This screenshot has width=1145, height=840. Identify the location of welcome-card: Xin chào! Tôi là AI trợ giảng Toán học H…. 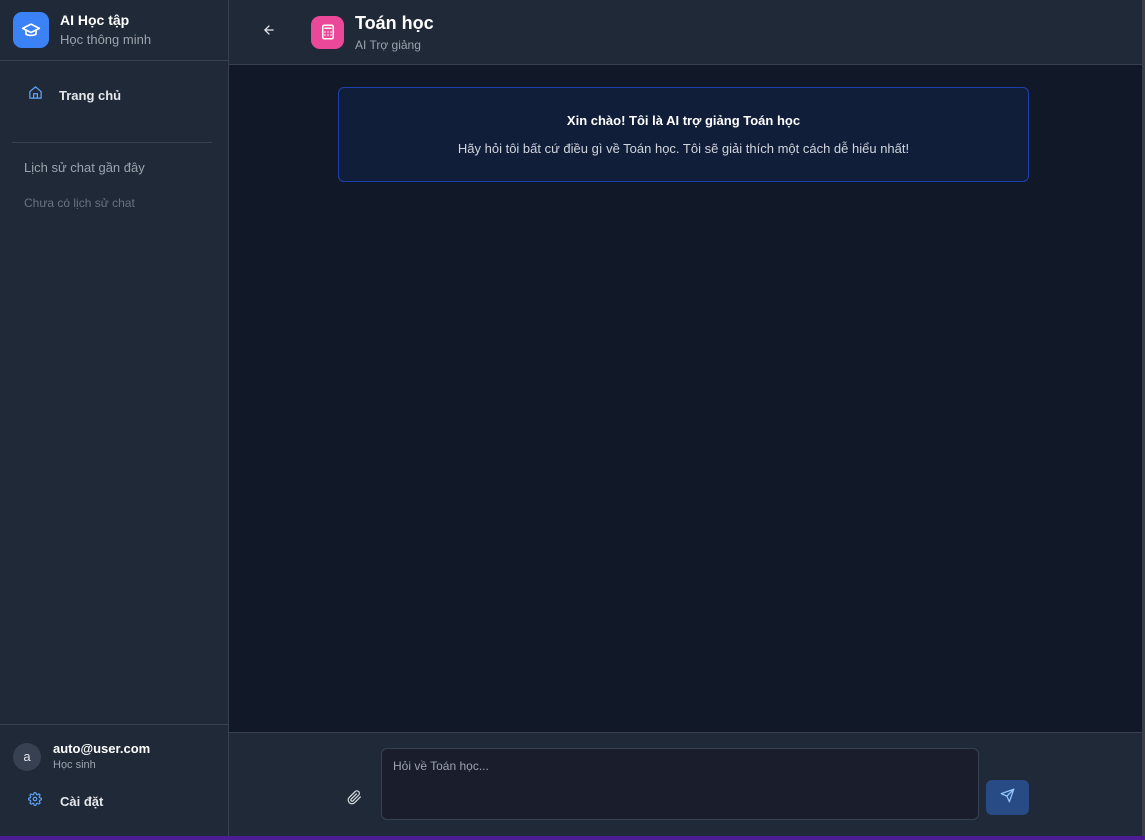
(683, 134).